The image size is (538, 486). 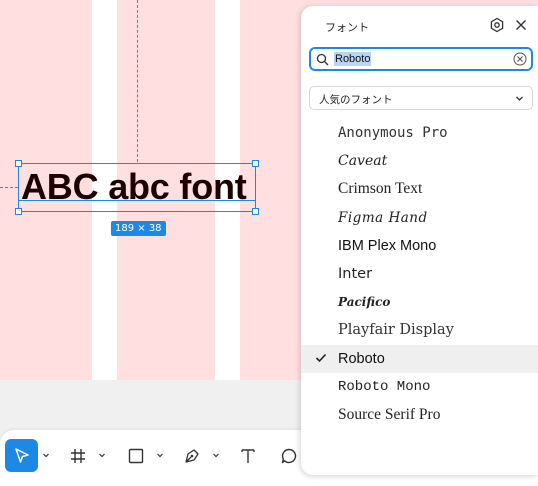 I want to click on font-list-item: Pacifico, so click(x=419, y=302).